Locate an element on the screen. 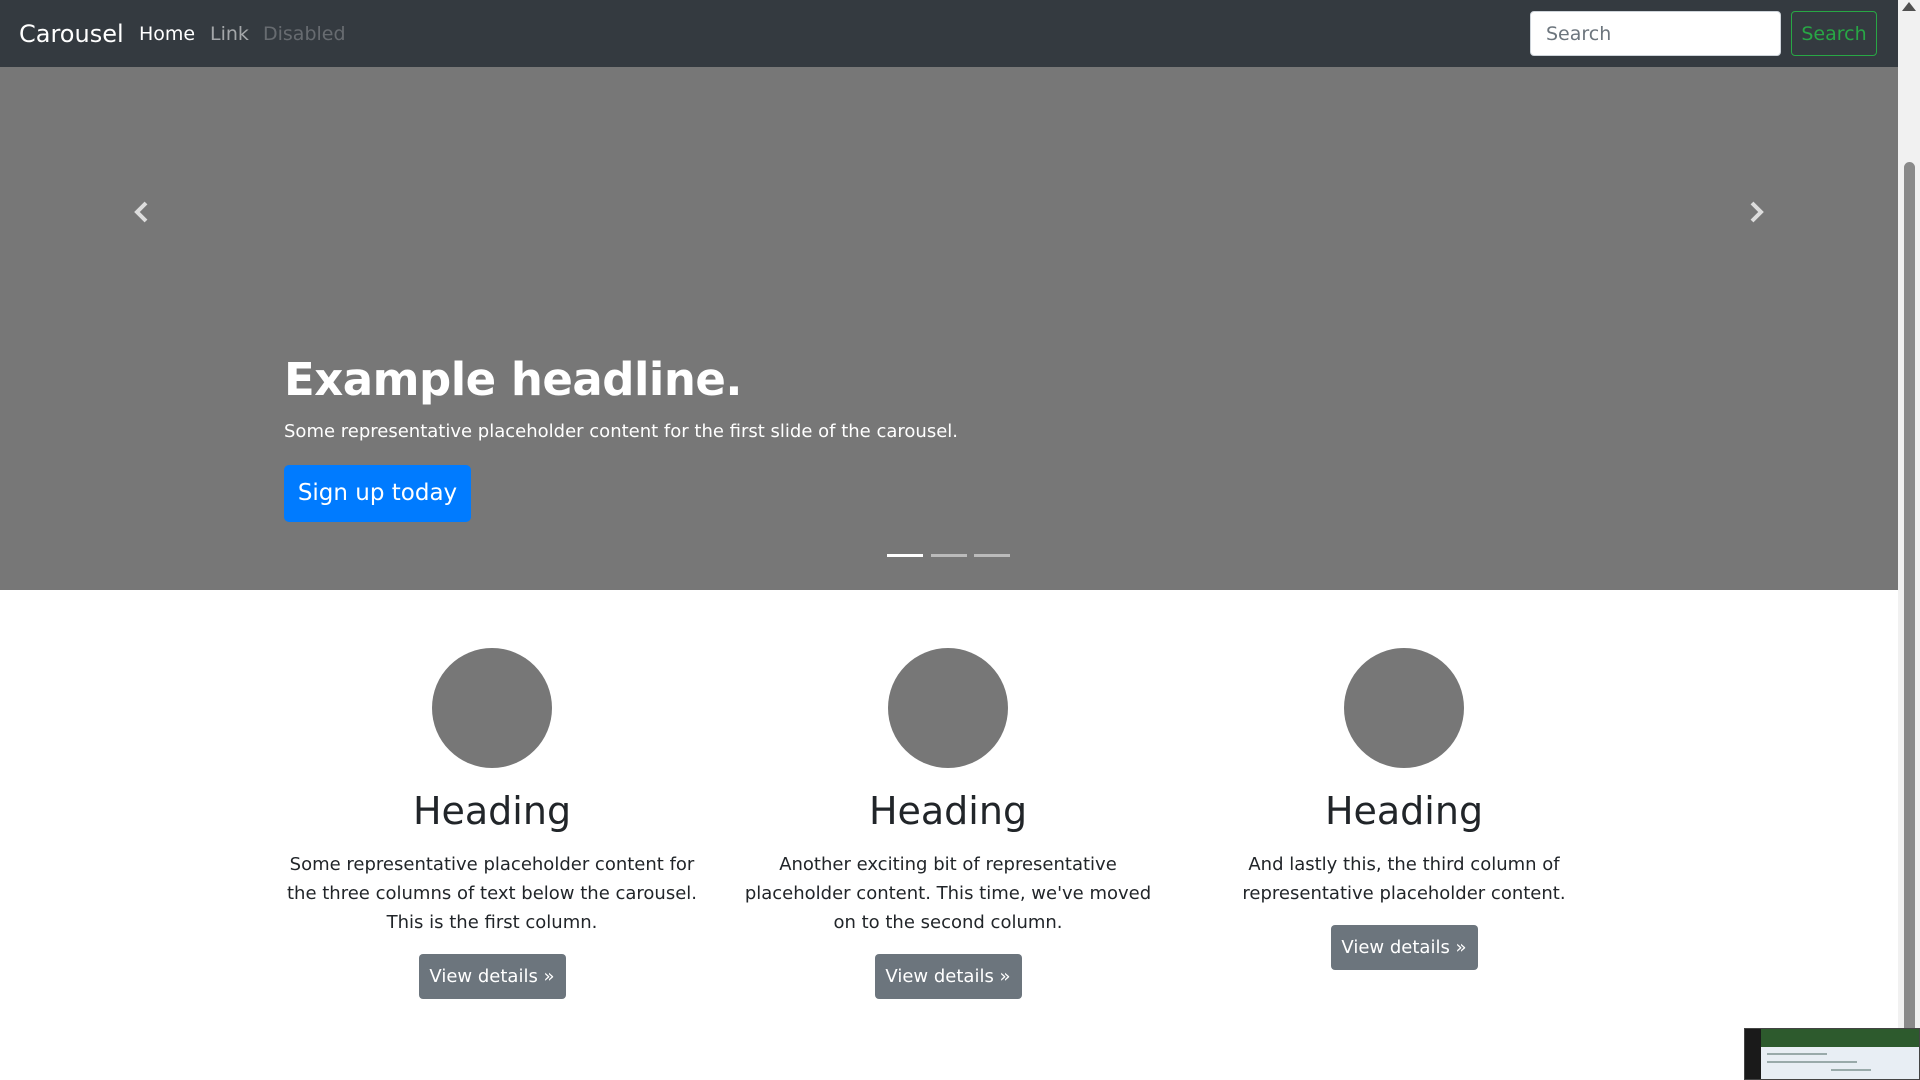  brand-link: Carousel is located at coordinates (71, 34).